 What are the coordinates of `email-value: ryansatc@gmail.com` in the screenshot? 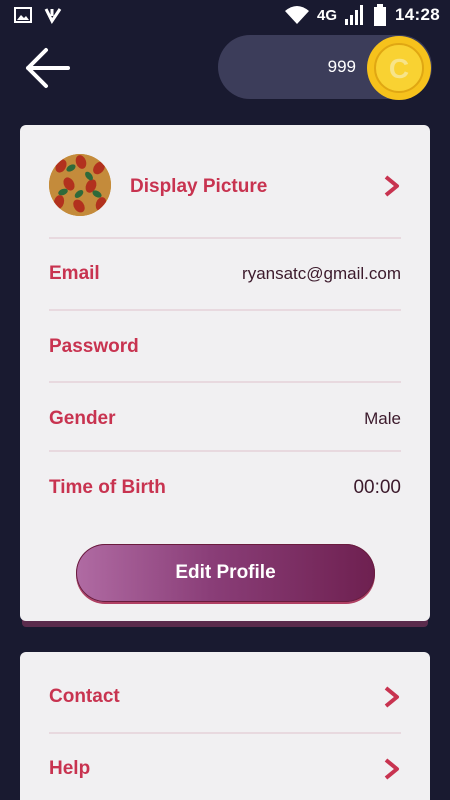 It's located at (321, 273).